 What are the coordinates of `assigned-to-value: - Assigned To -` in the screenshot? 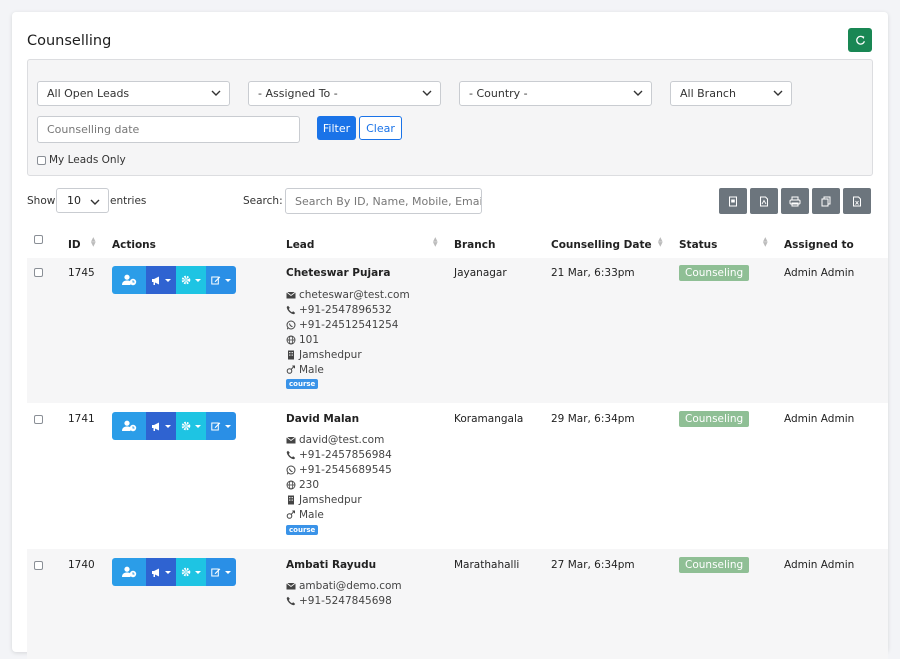 It's located at (298, 93).